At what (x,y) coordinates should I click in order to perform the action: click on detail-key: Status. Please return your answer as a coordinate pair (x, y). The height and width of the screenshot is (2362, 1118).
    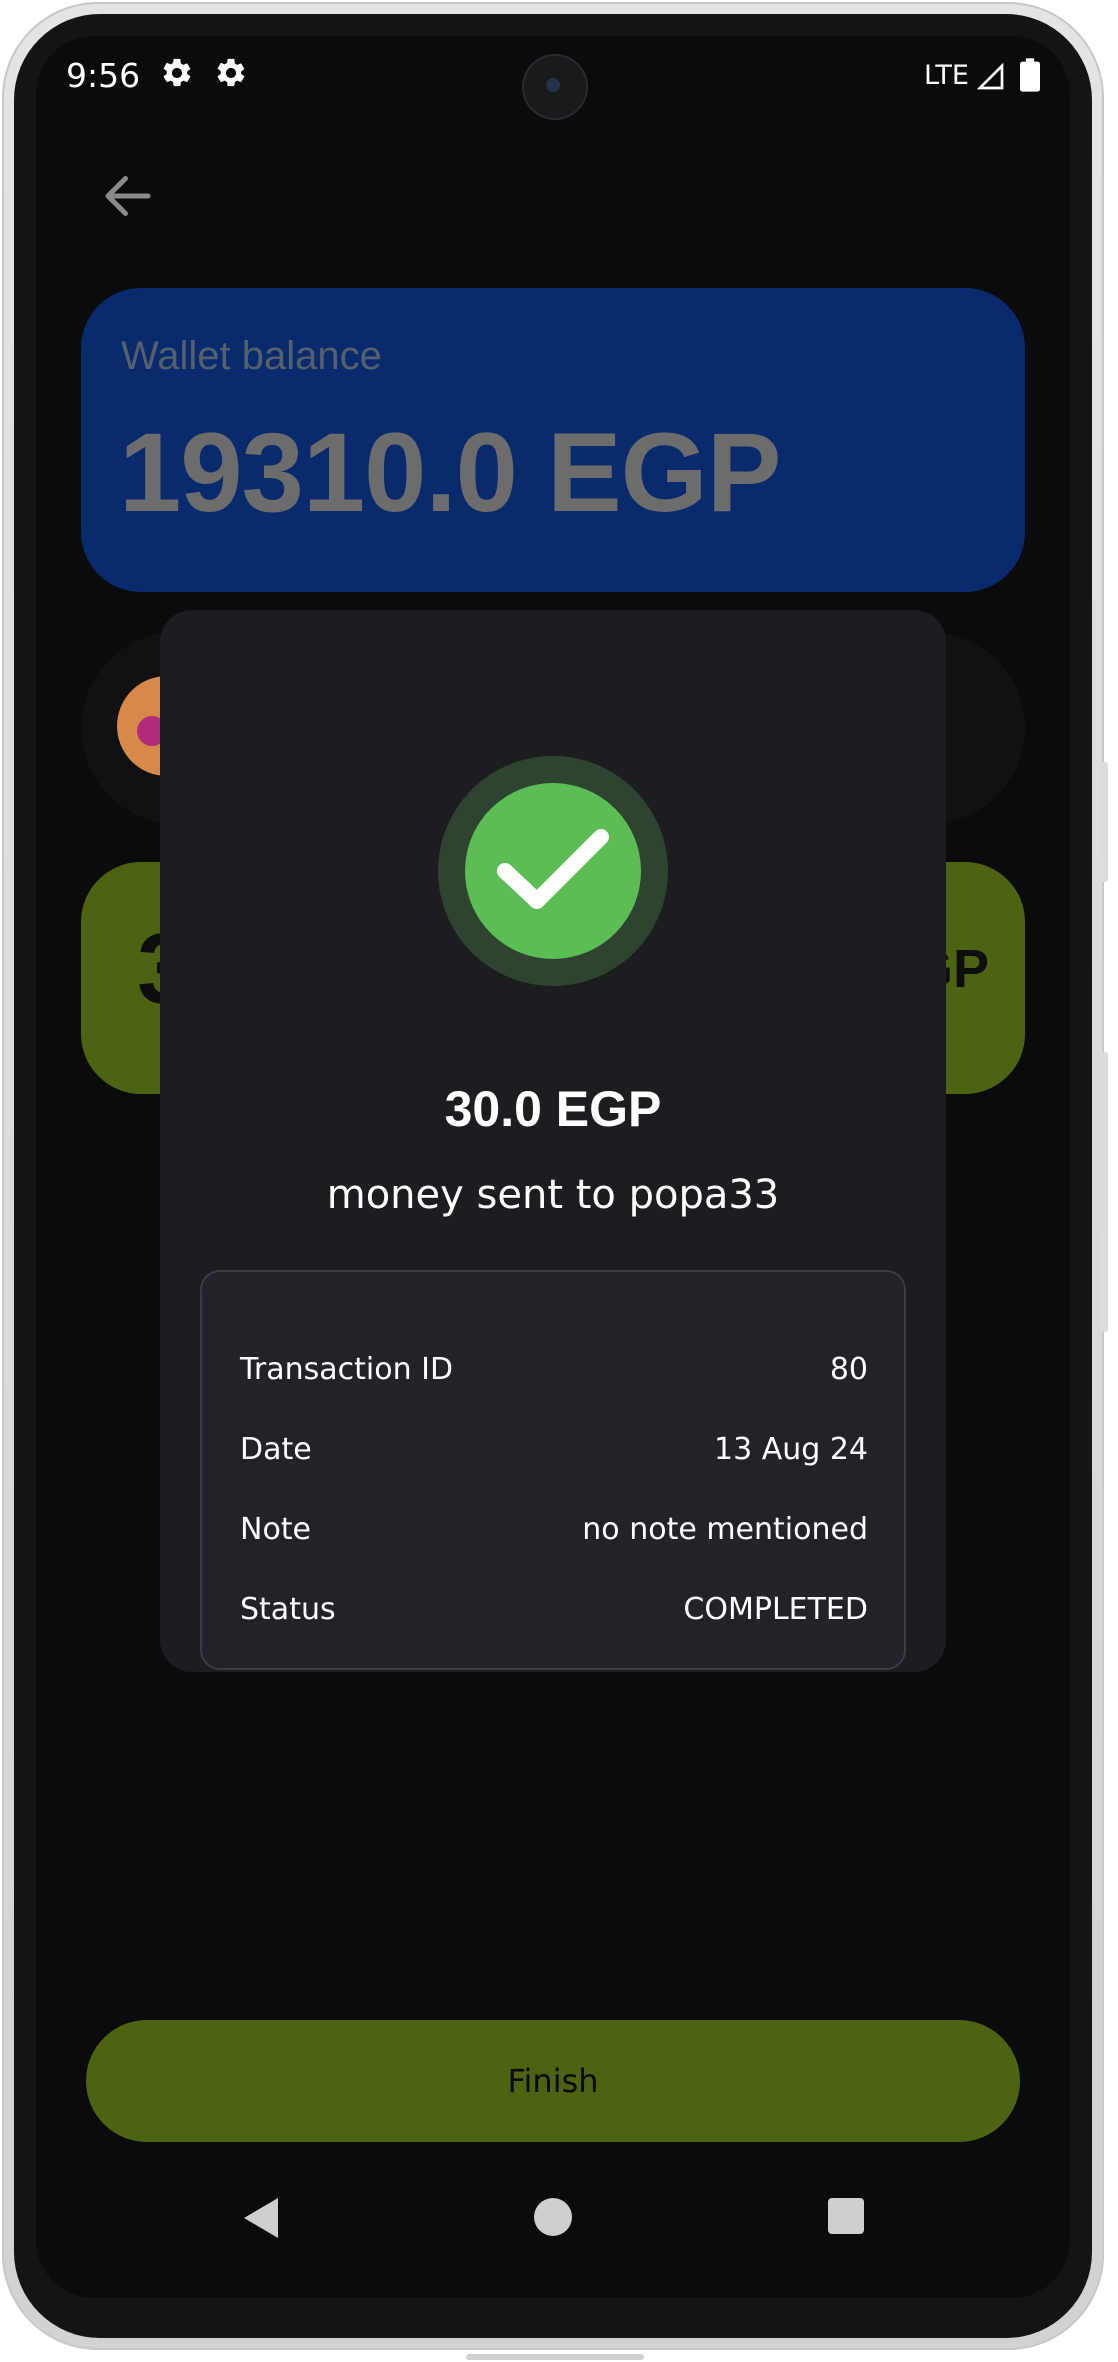
    Looking at the image, I should click on (288, 1609).